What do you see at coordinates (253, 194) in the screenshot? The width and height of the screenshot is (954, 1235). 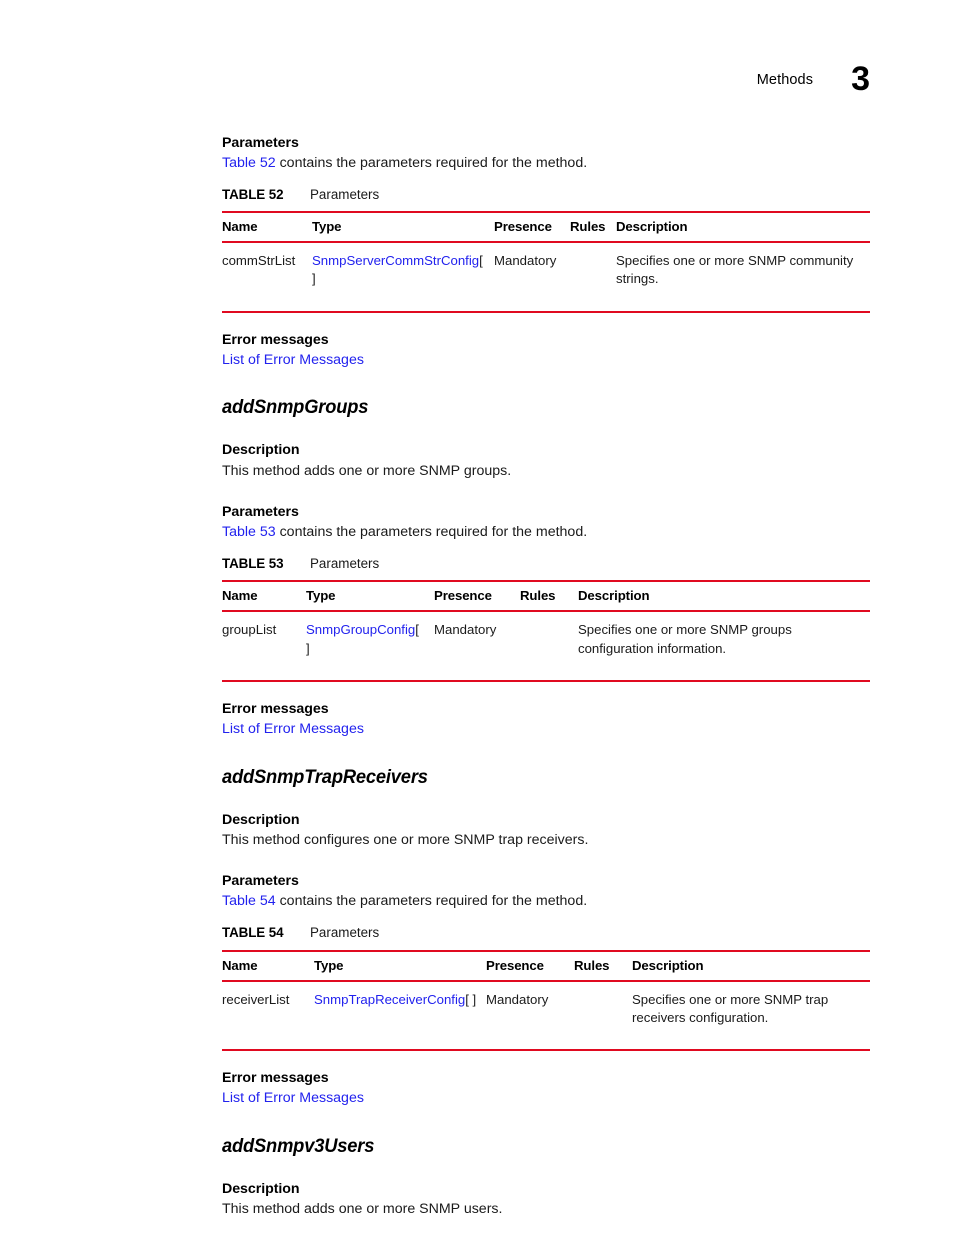 I see `table-caption-label: TABLE 52` at bounding box center [253, 194].